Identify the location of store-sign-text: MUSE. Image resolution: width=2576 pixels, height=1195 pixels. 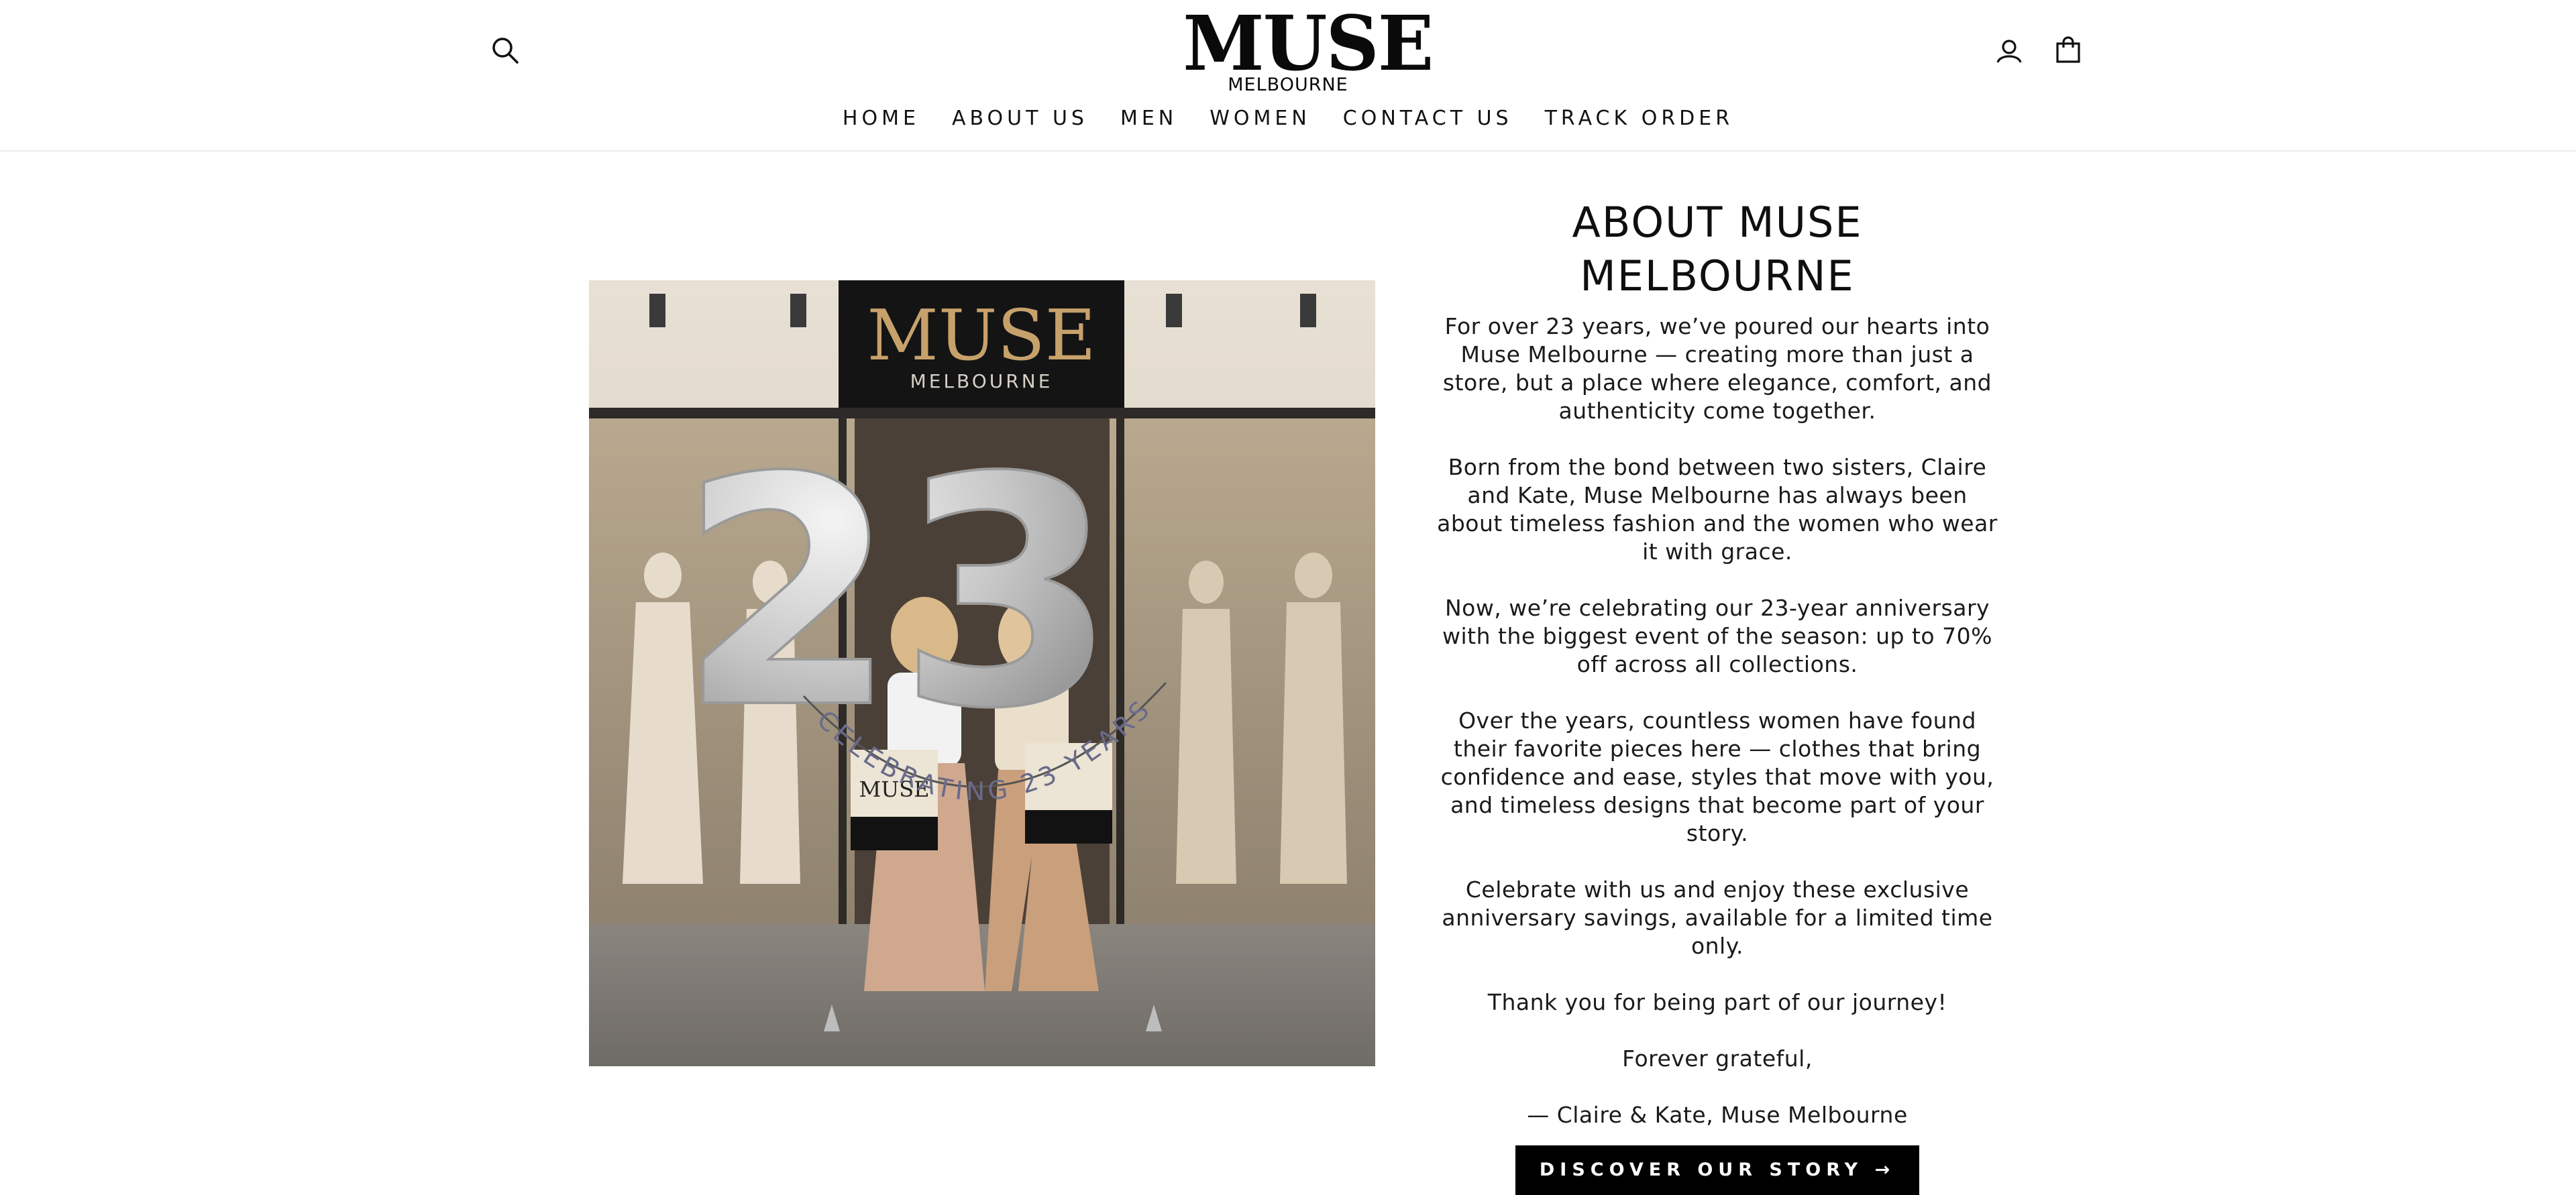
(981, 335).